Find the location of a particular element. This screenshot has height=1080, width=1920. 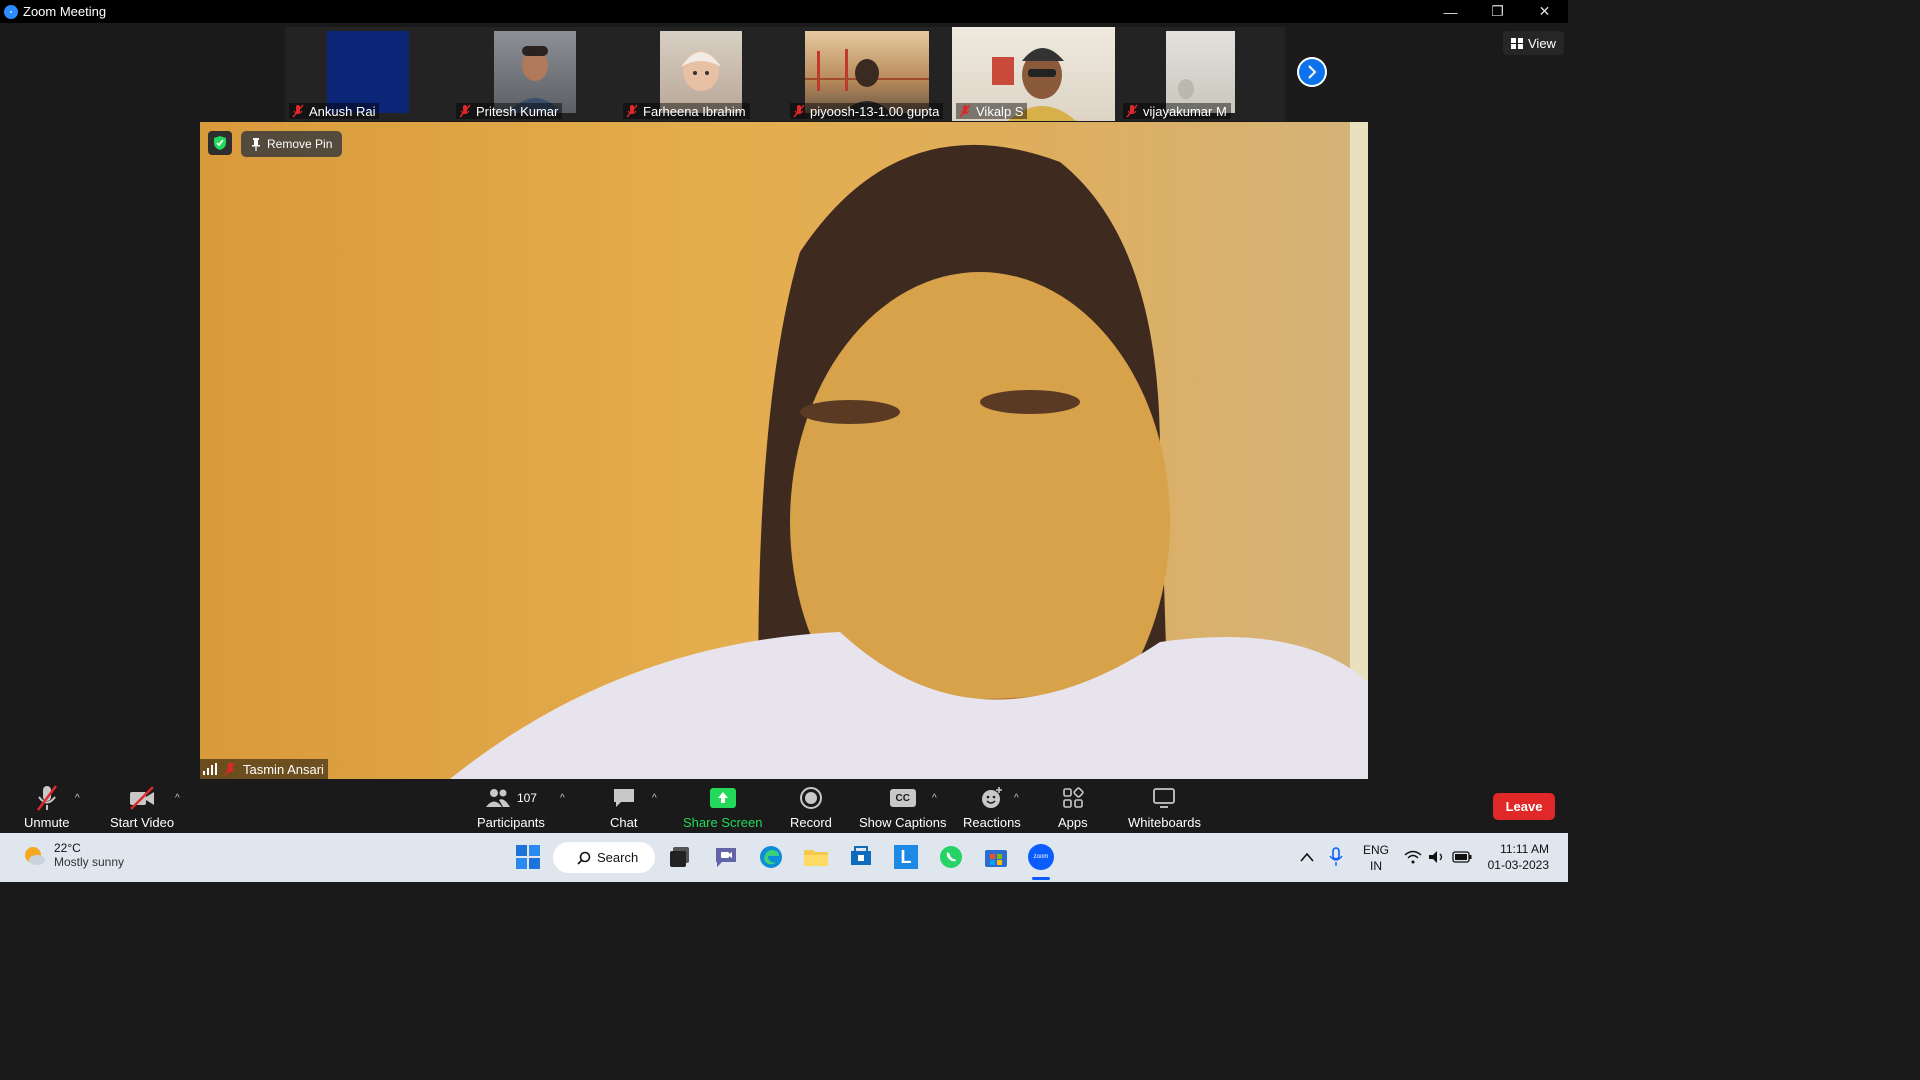

remove-pin-button: Remove Pin is located at coordinates (292, 144).